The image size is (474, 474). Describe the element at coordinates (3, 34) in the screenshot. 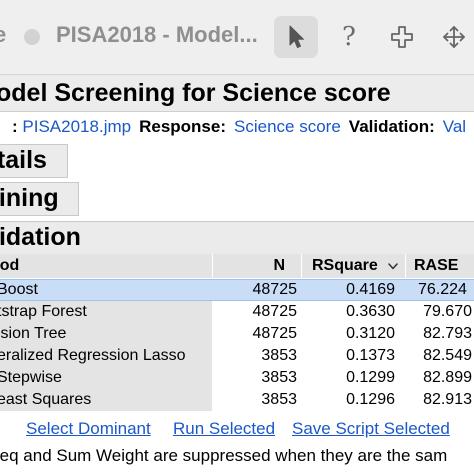

I see `title-left-glyph: e` at that location.